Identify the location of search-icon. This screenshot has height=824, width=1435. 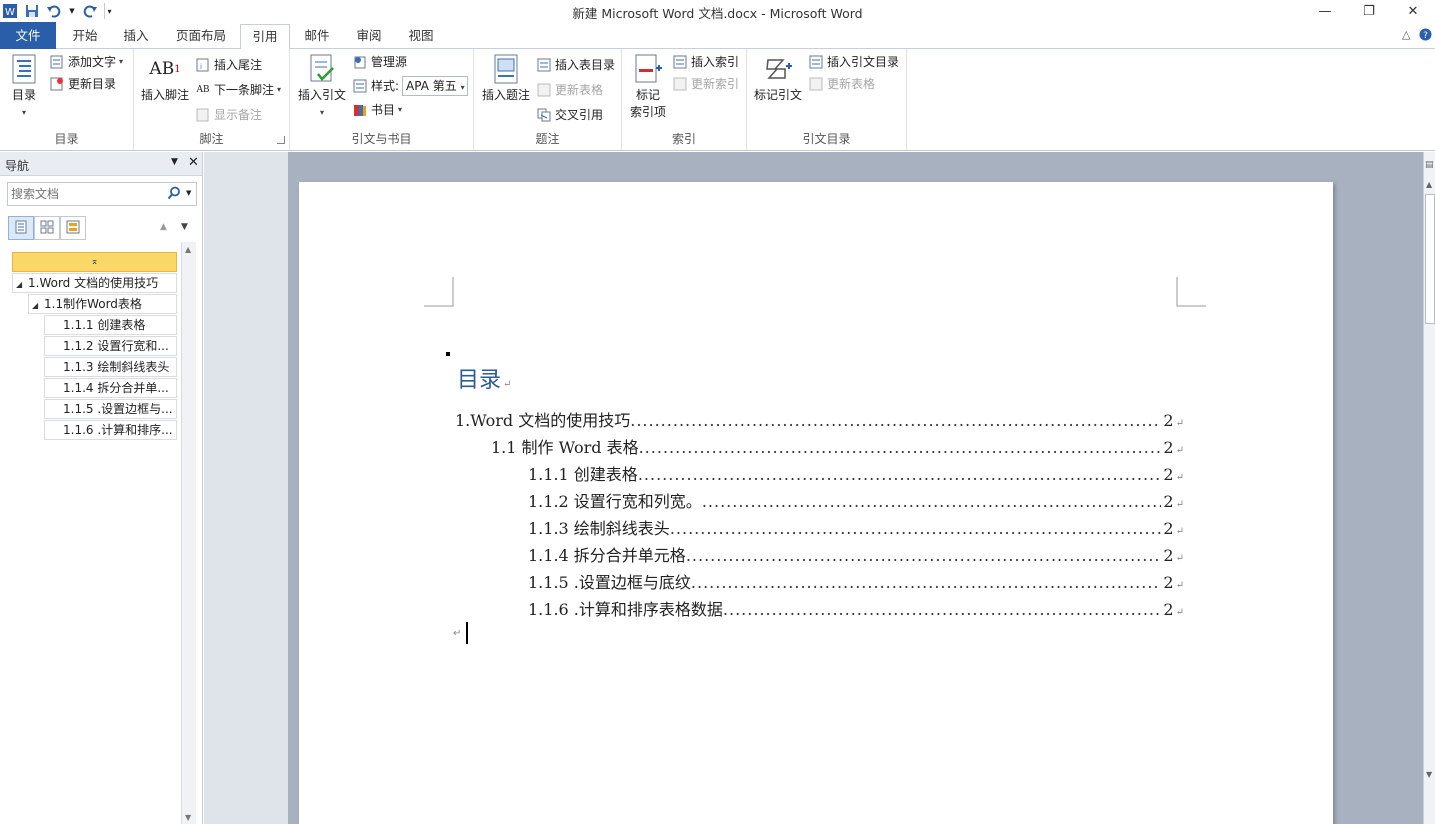
(174, 194).